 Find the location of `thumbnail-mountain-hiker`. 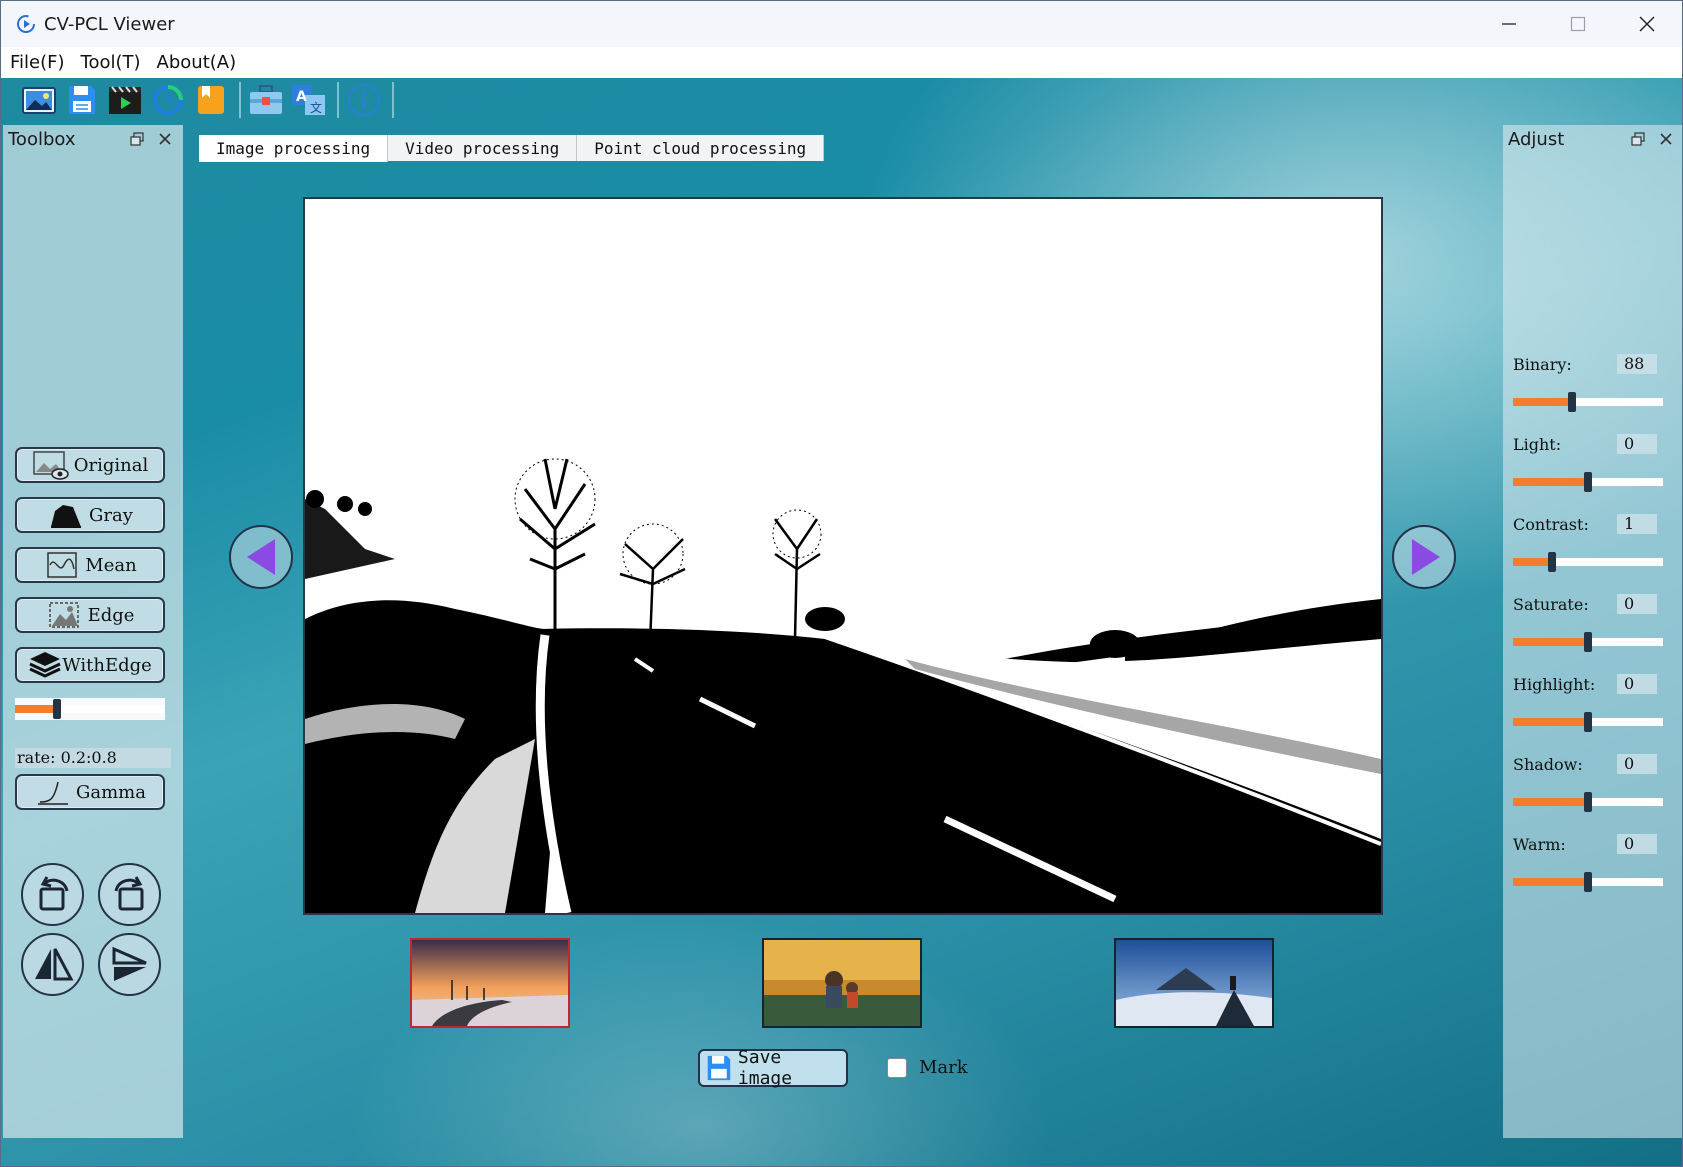

thumbnail-mountain-hiker is located at coordinates (1194, 983).